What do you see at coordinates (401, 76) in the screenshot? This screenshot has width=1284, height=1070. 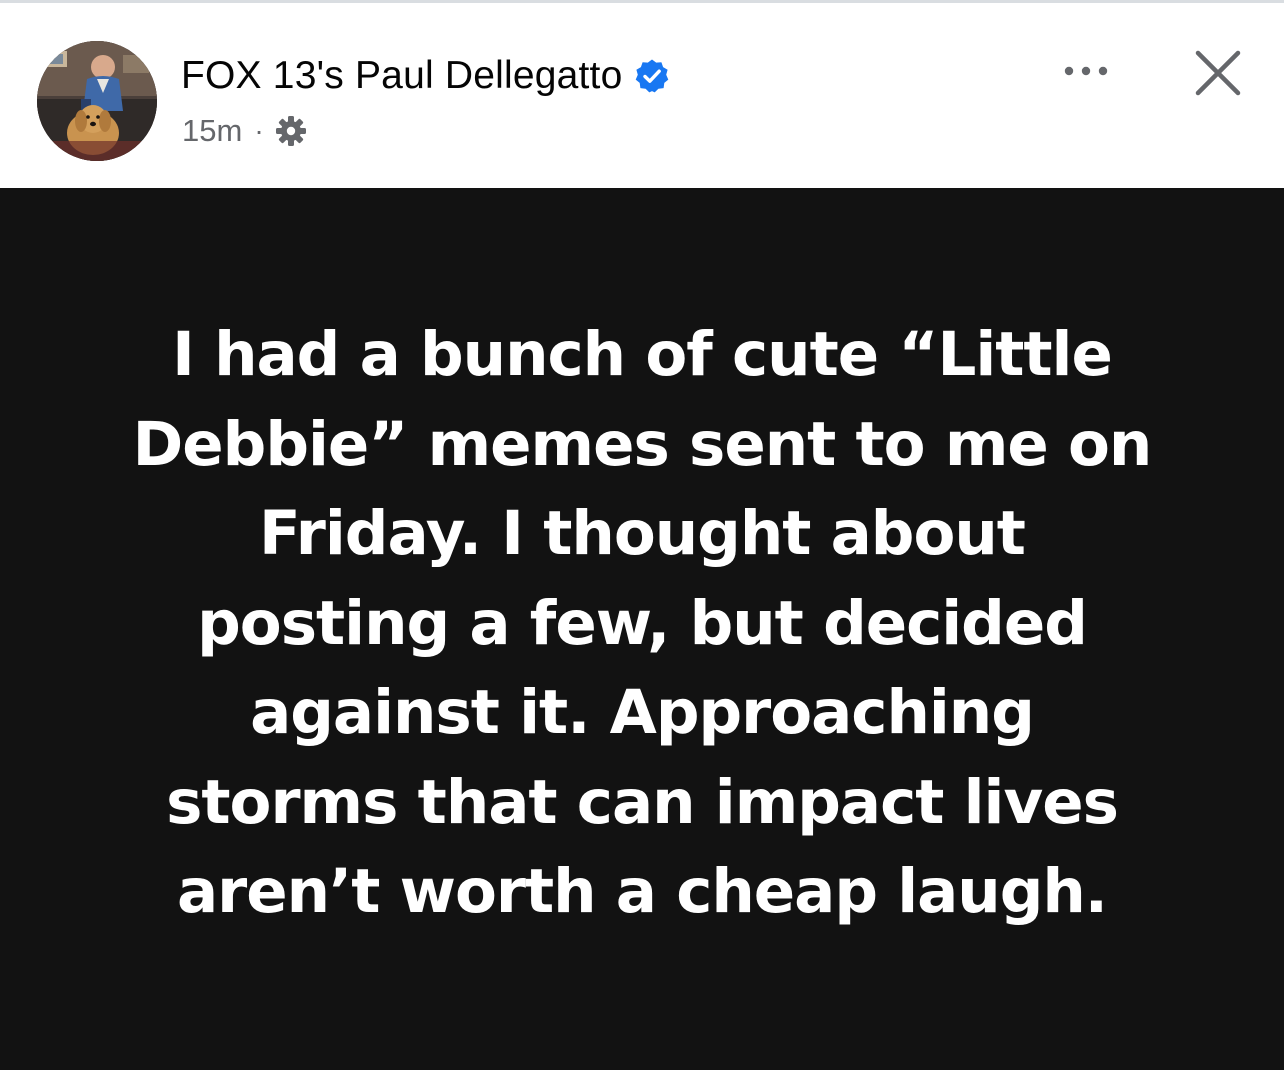 I see `page-name: FOX 13's Paul Dellegatto` at bounding box center [401, 76].